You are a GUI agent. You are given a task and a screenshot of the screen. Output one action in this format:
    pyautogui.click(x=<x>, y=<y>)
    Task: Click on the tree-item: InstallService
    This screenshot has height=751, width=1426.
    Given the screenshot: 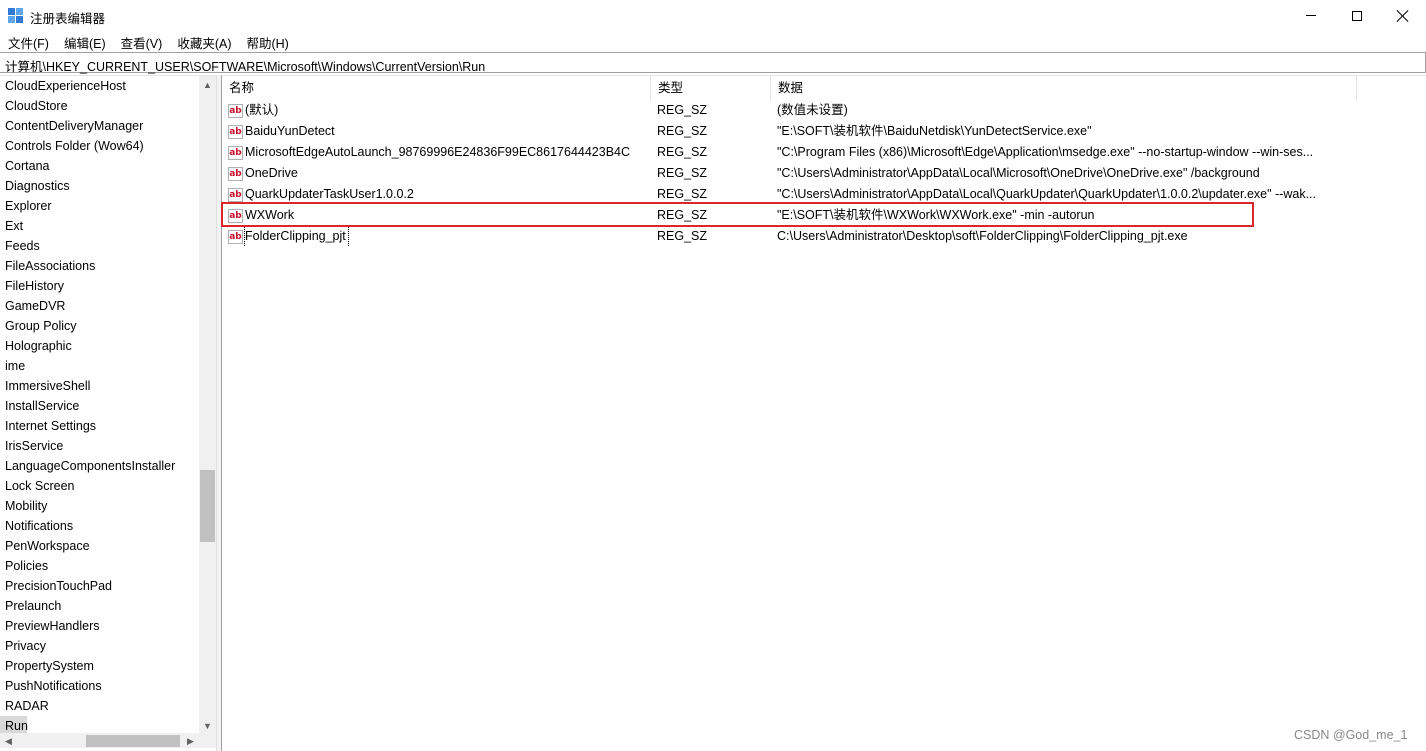 What is the action you would take?
    pyautogui.click(x=99, y=406)
    